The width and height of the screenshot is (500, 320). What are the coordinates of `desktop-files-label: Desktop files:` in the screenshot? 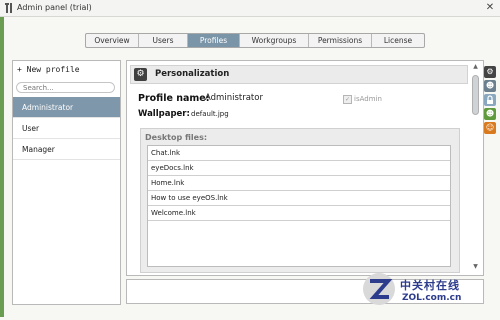 It's located at (176, 137).